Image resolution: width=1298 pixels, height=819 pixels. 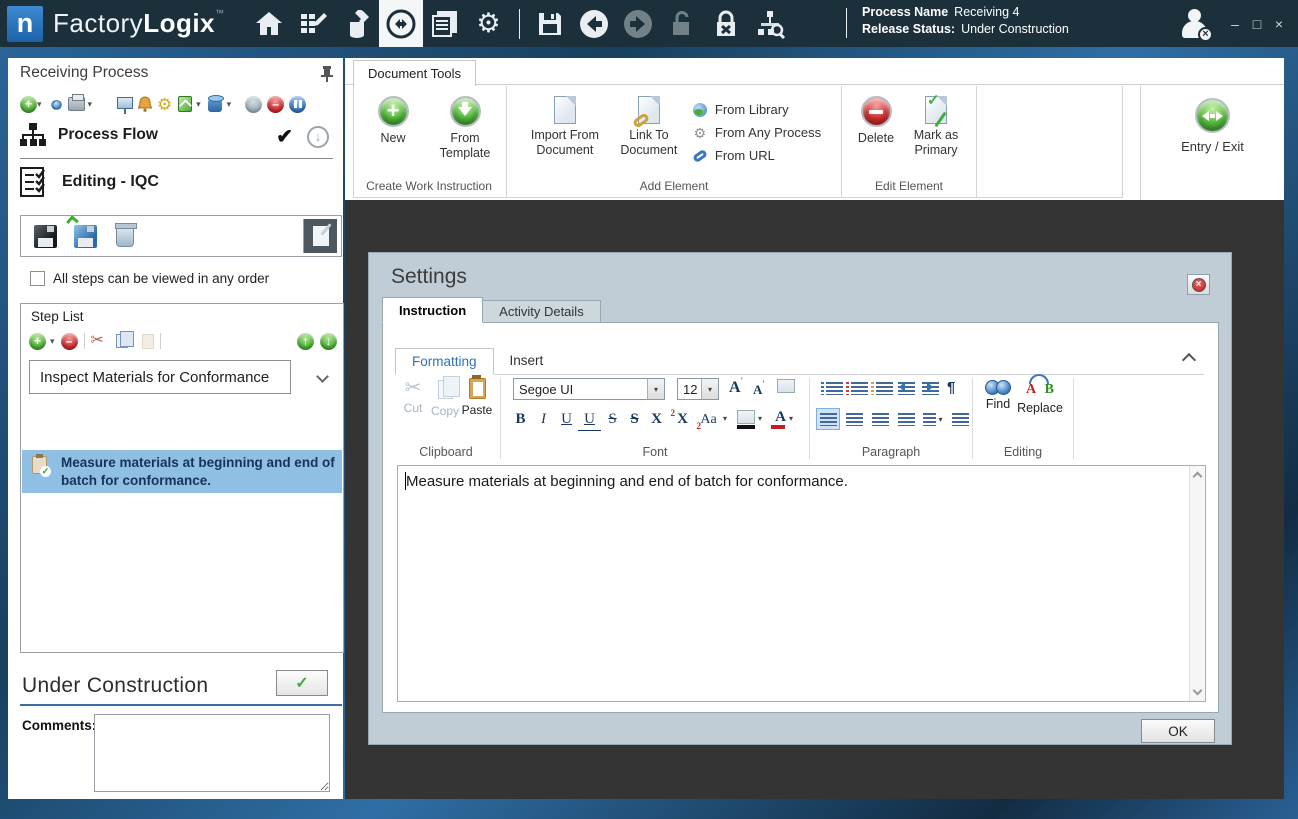 I want to click on copy-step-button, so click(x=124, y=339).